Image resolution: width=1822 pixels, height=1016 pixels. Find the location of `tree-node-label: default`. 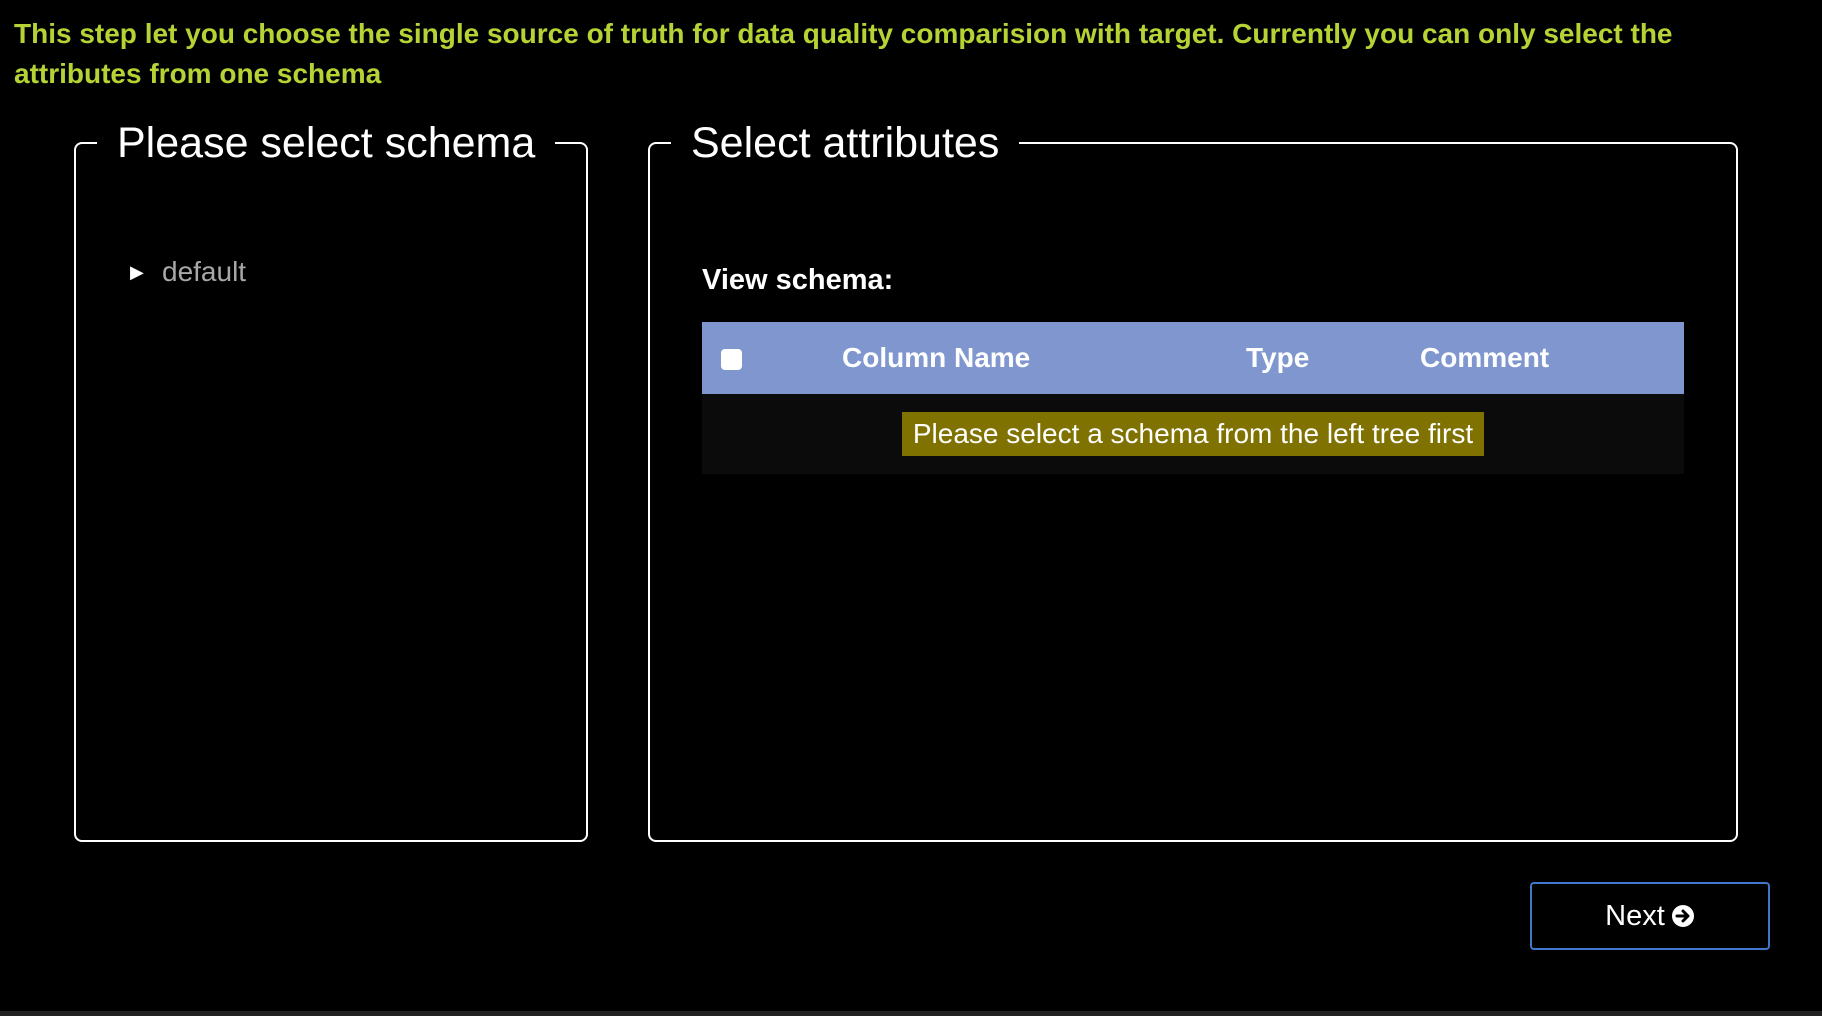

tree-node-label: default is located at coordinates (204, 272).